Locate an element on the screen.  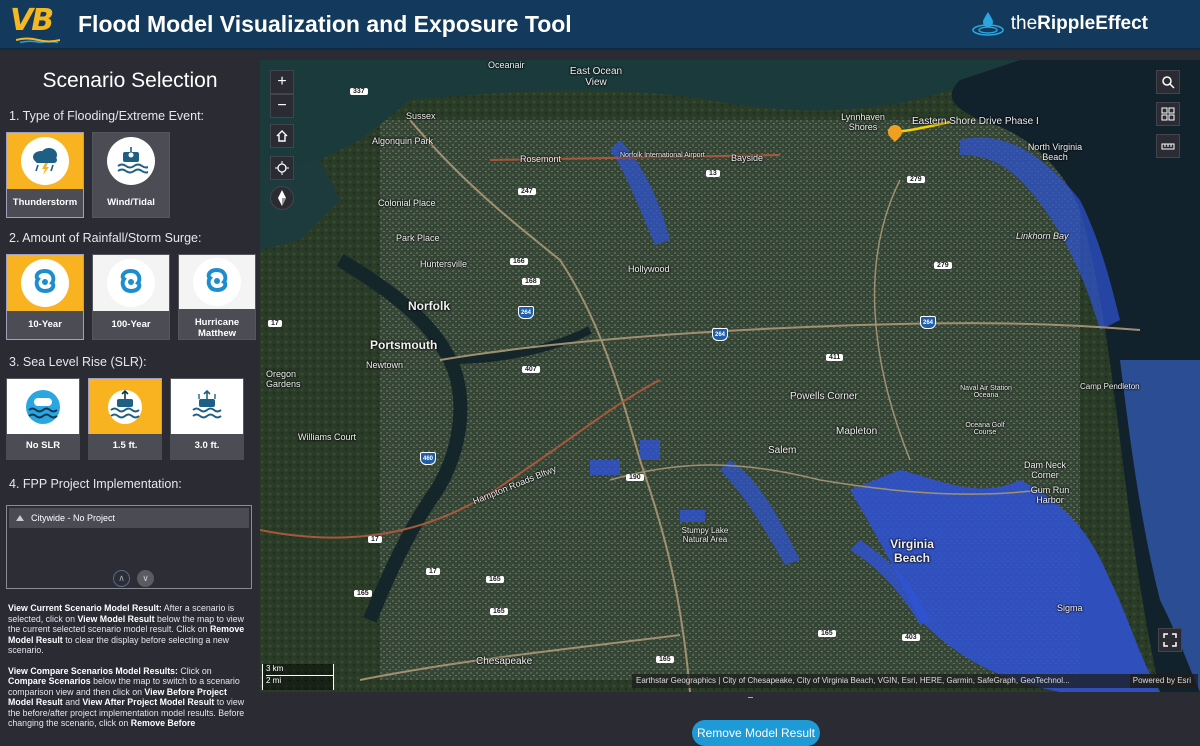
scroll-down-button: ∨ is located at coordinates (145, 578).